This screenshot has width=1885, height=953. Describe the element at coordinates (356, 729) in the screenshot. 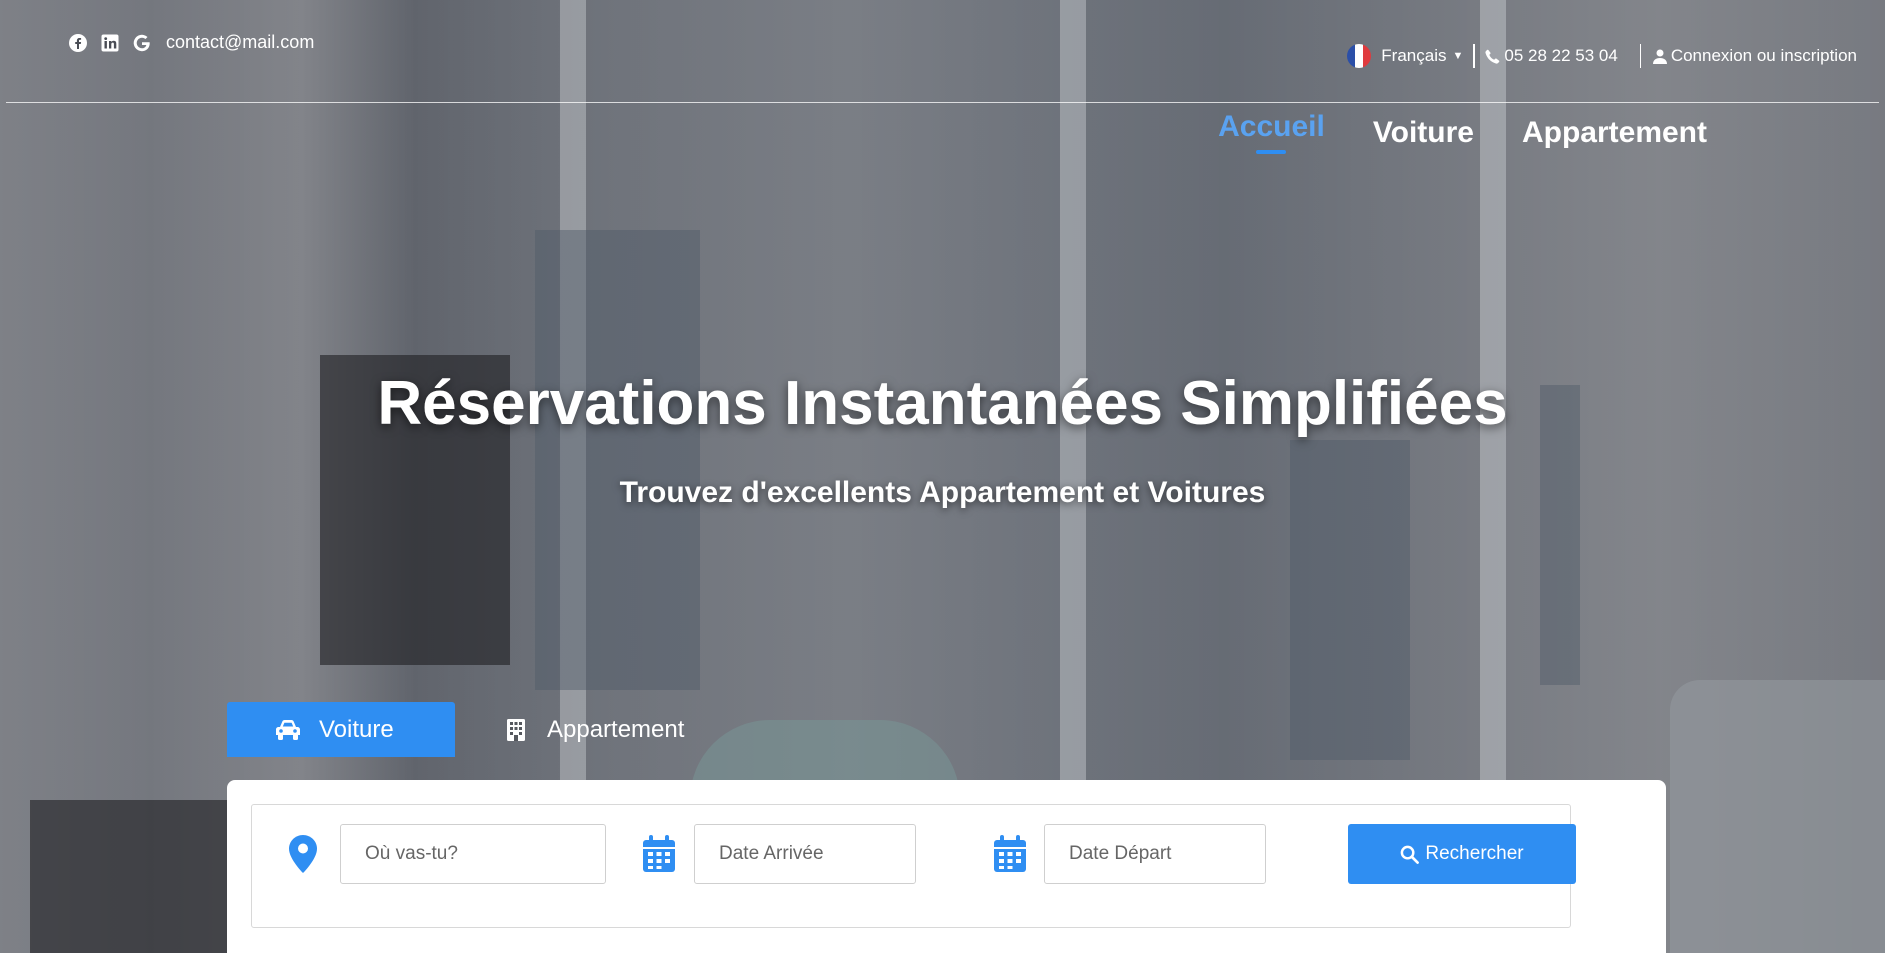

I see `tab-voiture-label: Voiture` at that location.